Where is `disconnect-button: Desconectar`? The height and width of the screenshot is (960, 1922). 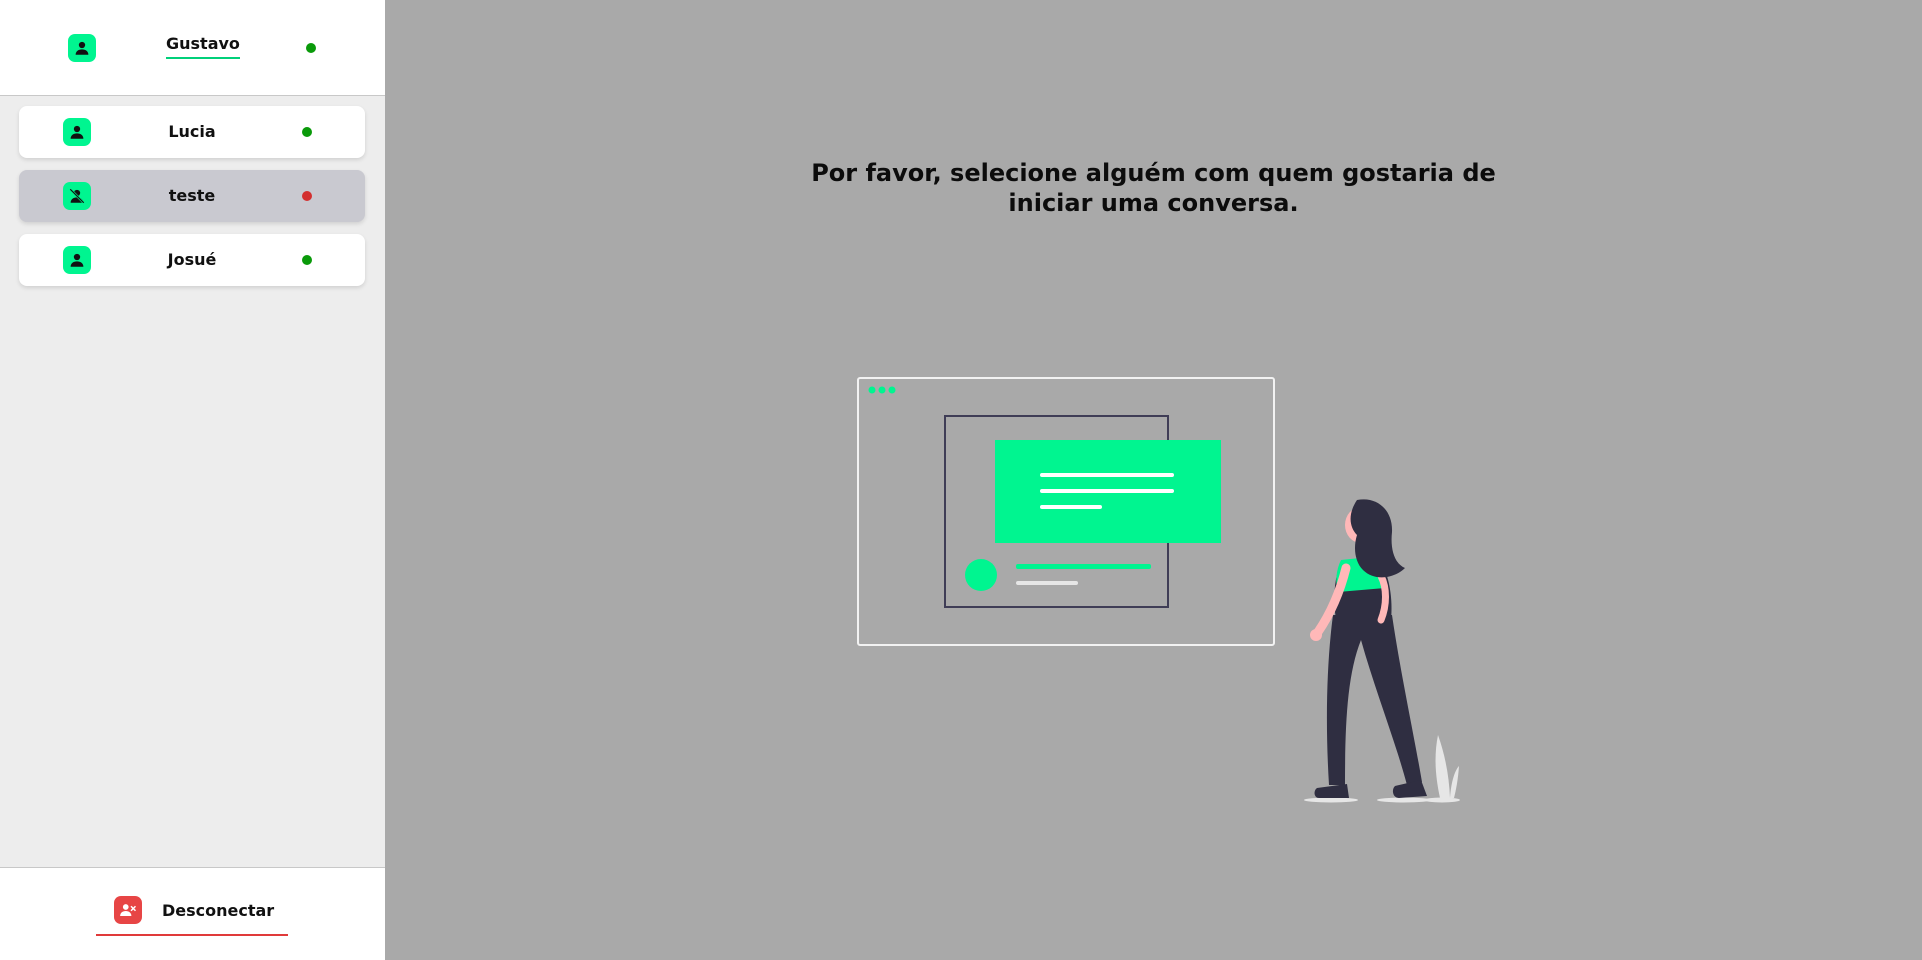
disconnect-button: Desconectar is located at coordinates (192, 915).